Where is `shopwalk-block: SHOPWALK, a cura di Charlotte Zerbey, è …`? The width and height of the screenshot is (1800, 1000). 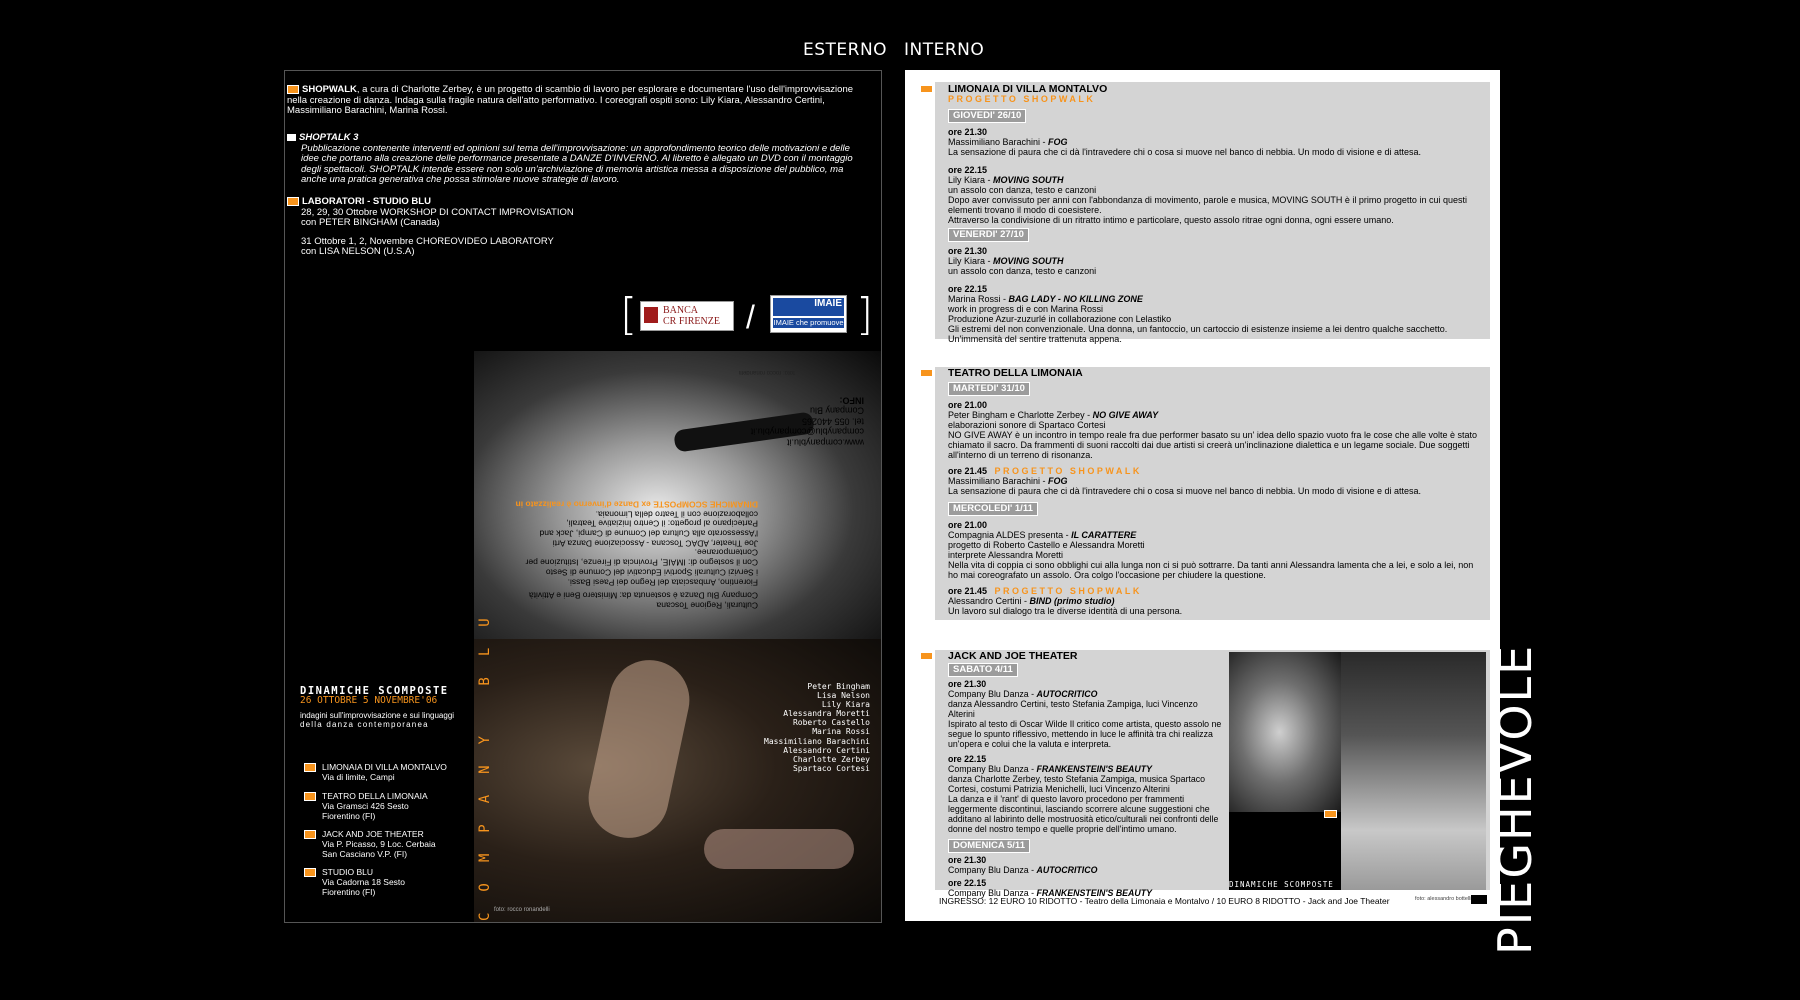
shopwalk-block: SHOPWALK, a cura di Charlotte Zerbey, è … is located at coordinates (572, 100).